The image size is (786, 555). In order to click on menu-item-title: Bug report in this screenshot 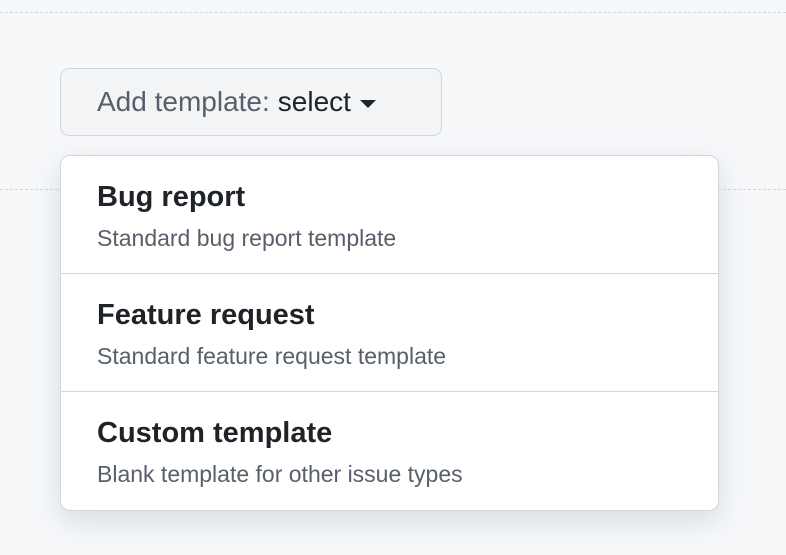, I will do `click(171, 197)`.